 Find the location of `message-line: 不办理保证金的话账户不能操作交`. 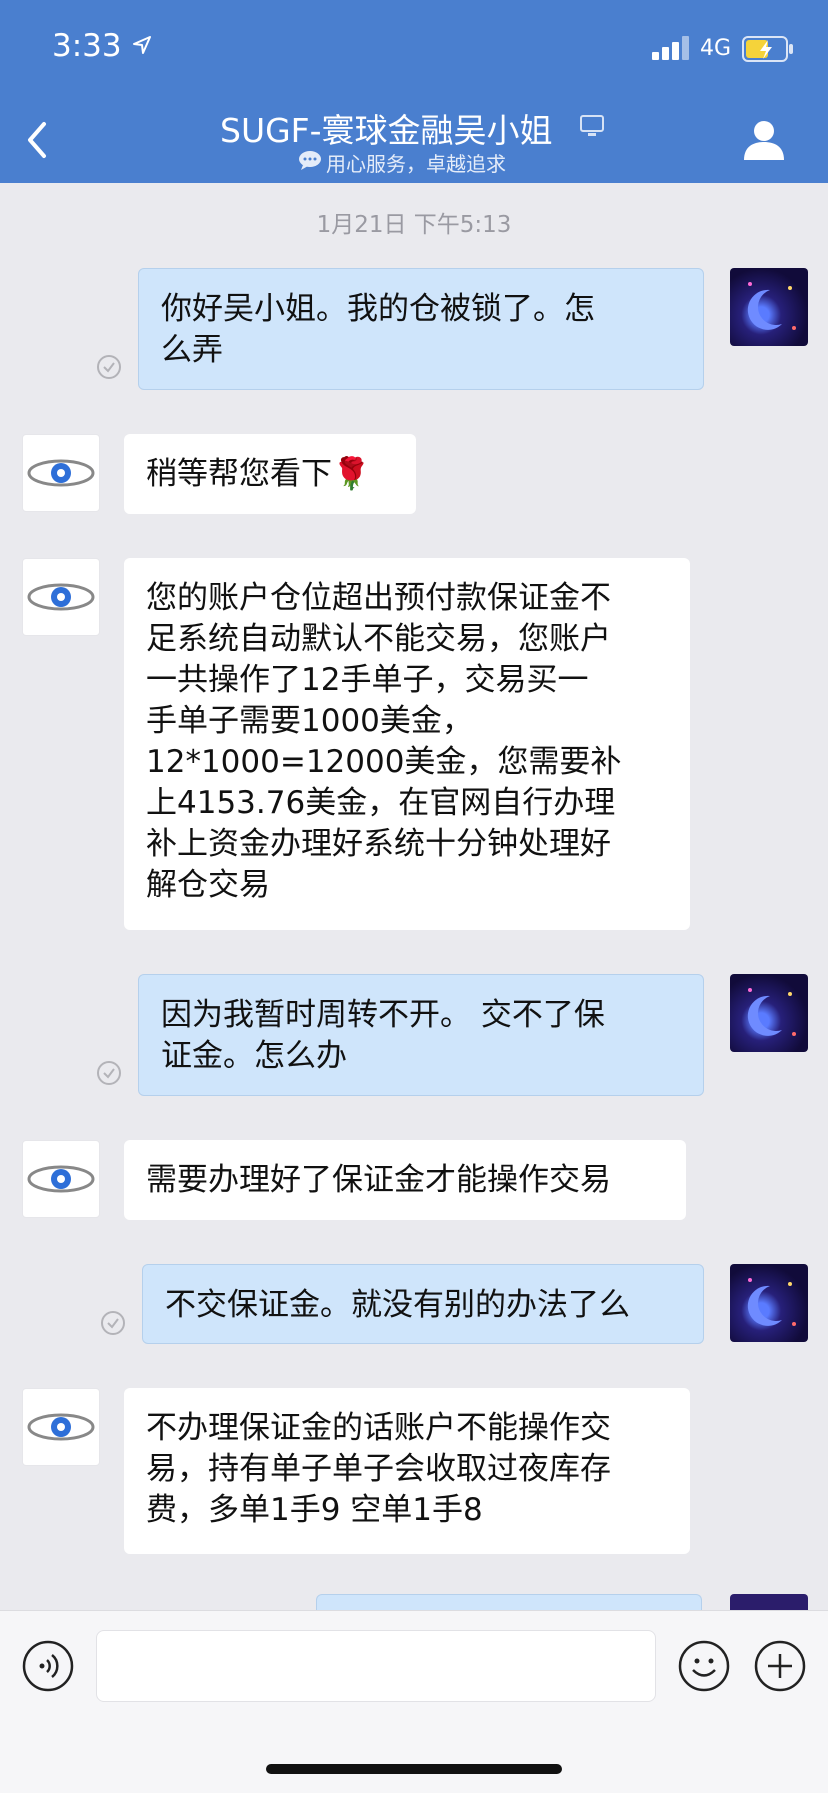

message-line: 不办理保证金的话账户不能操作交 is located at coordinates (378, 1428).